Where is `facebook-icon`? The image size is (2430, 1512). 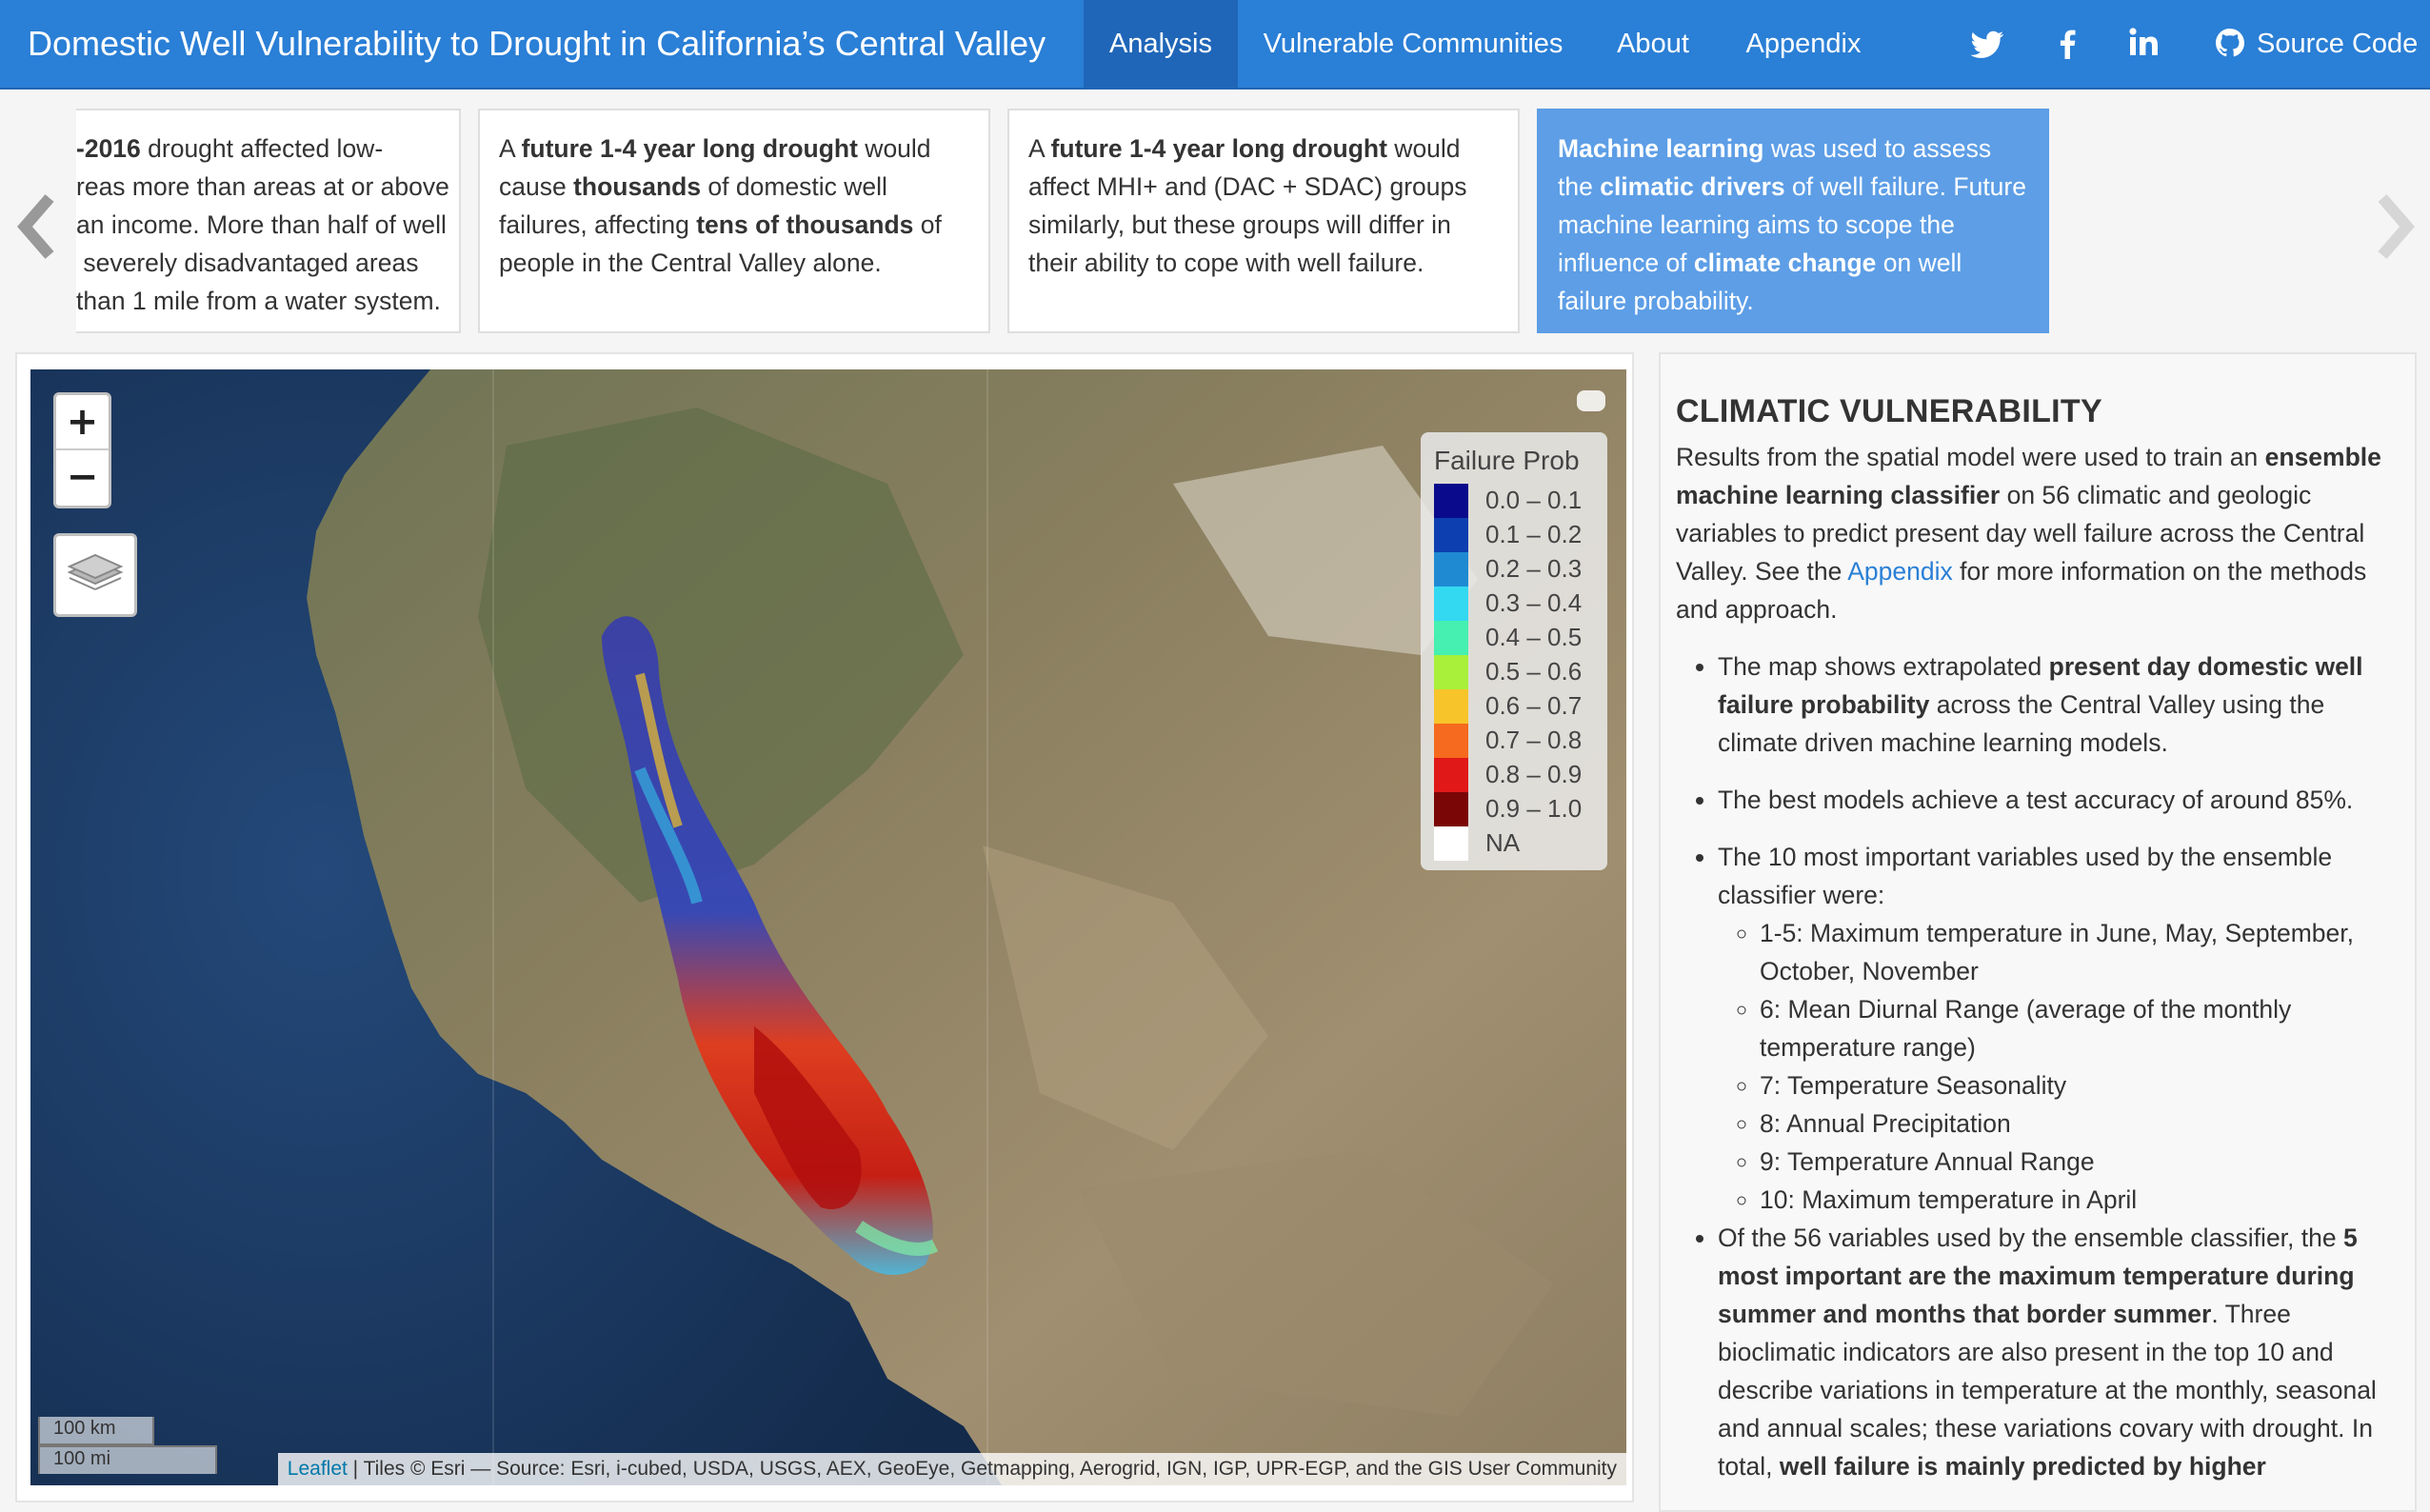
facebook-icon is located at coordinates (2068, 44).